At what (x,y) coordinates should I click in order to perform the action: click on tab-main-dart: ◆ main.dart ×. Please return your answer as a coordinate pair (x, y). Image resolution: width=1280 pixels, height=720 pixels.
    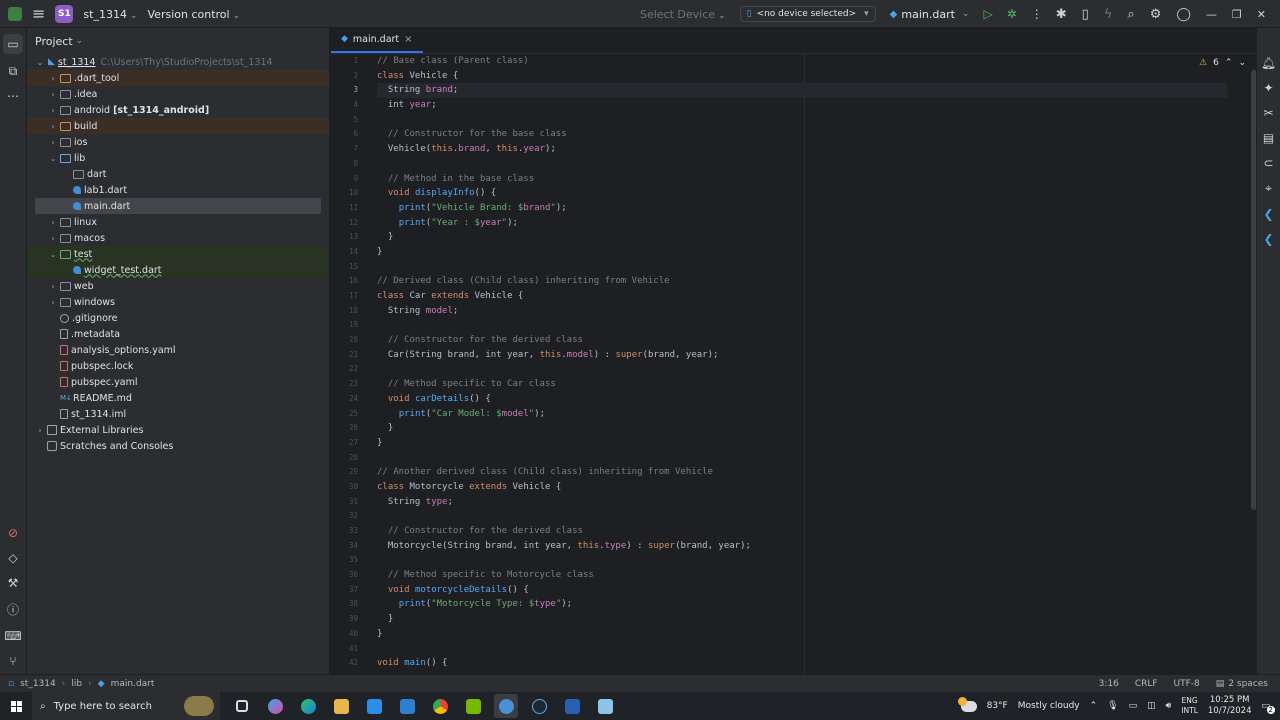
    Looking at the image, I should click on (377, 40).